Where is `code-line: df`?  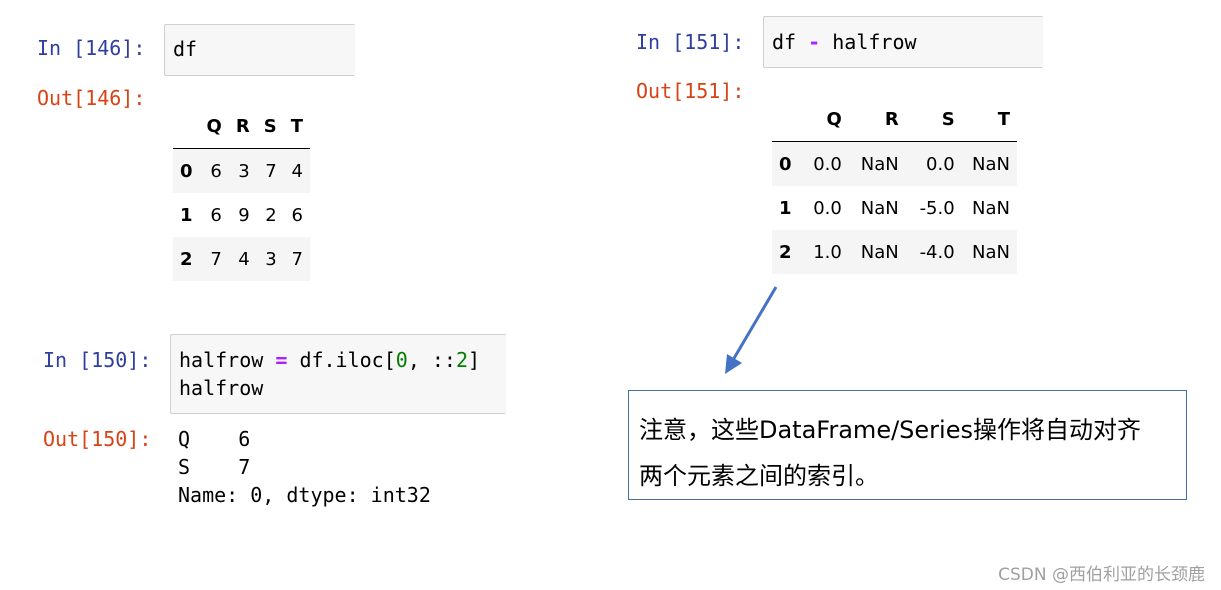
code-line: df is located at coordinates (185, 49).